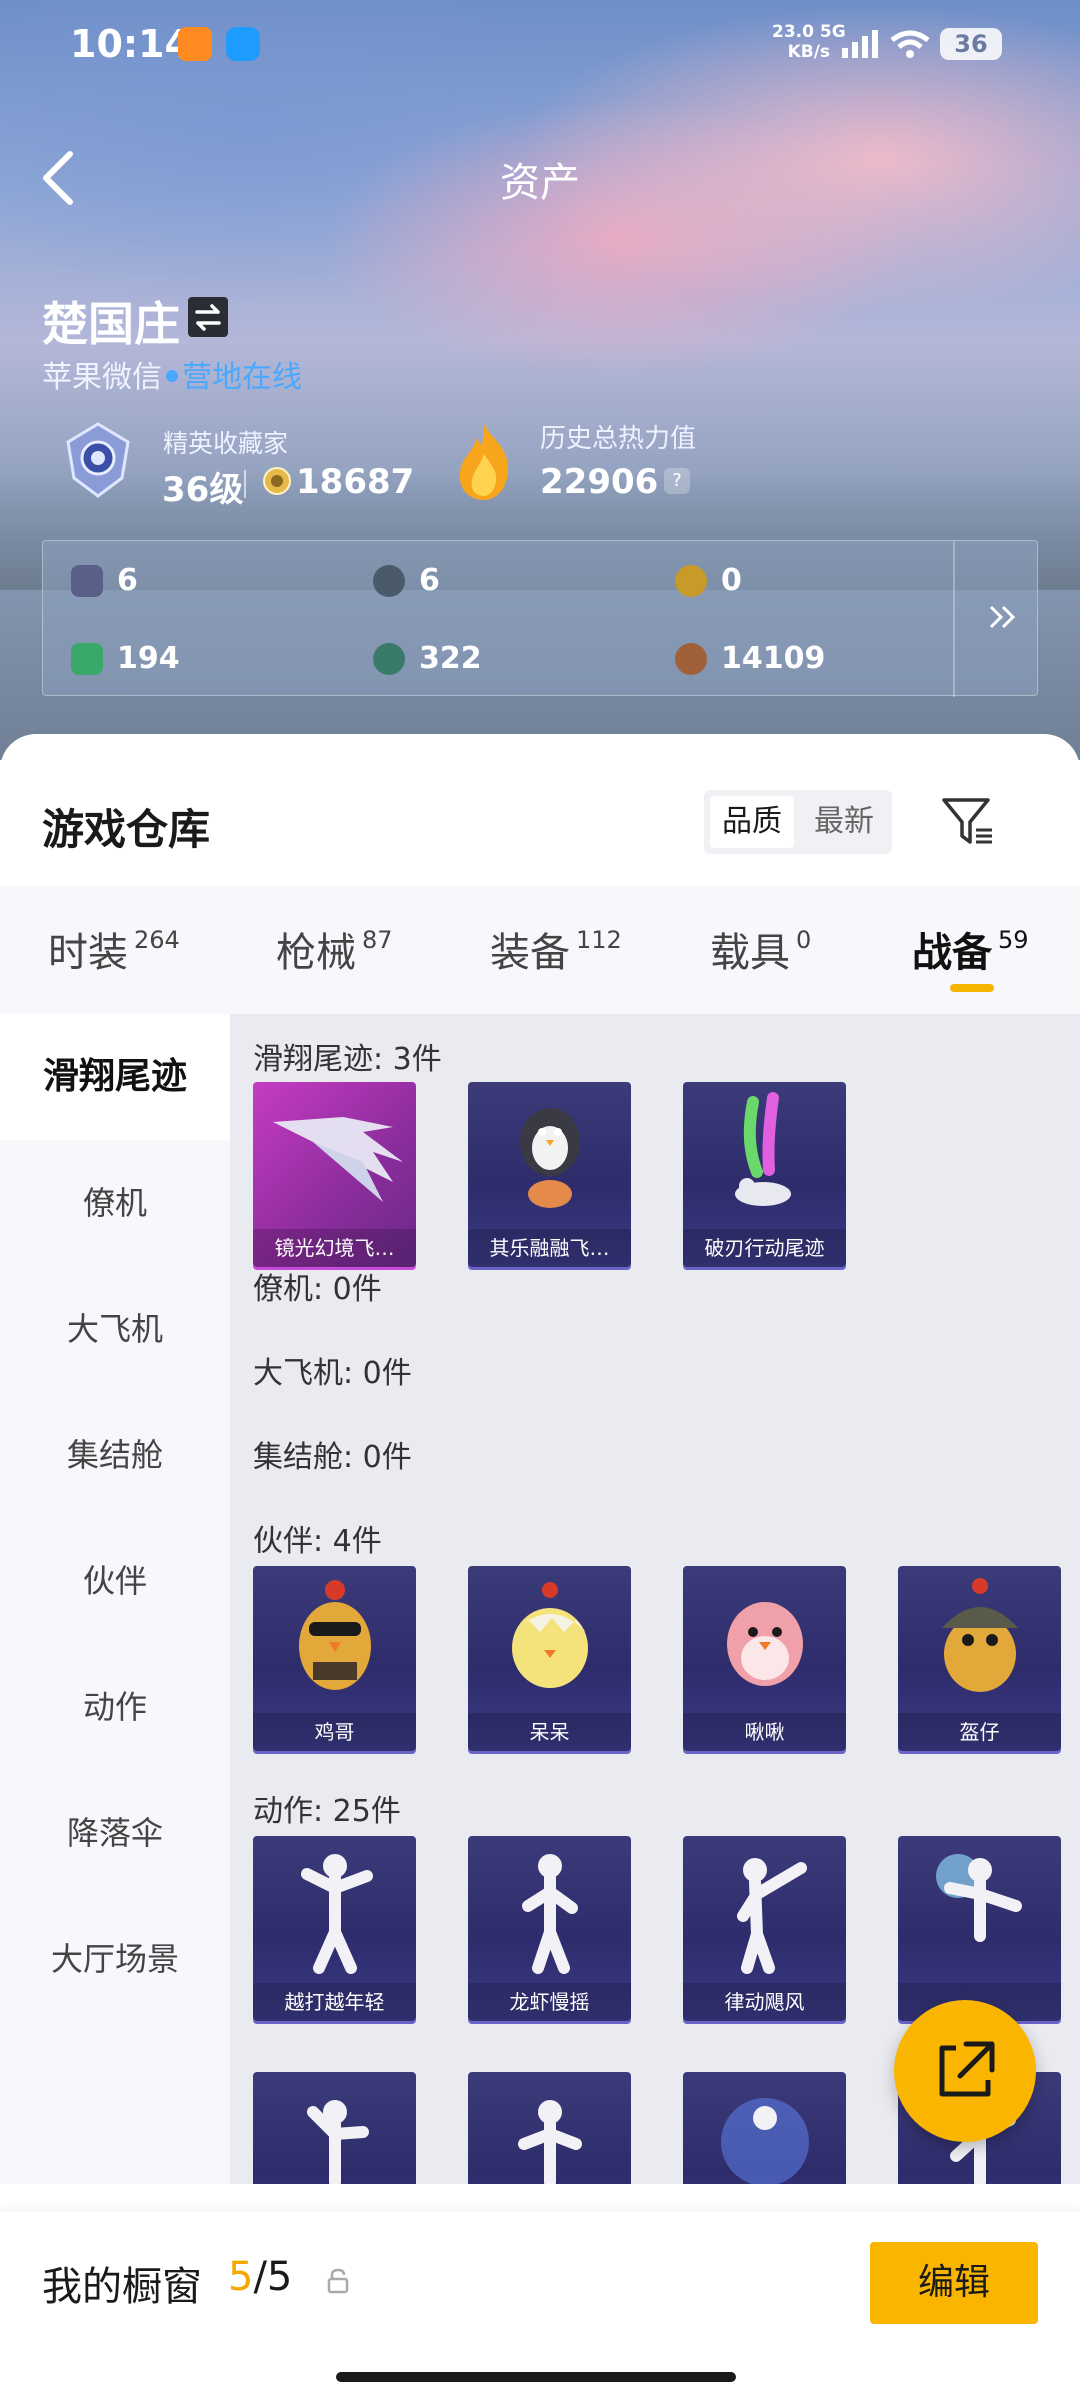  I want to click on medal-icon, so click(277, 481).